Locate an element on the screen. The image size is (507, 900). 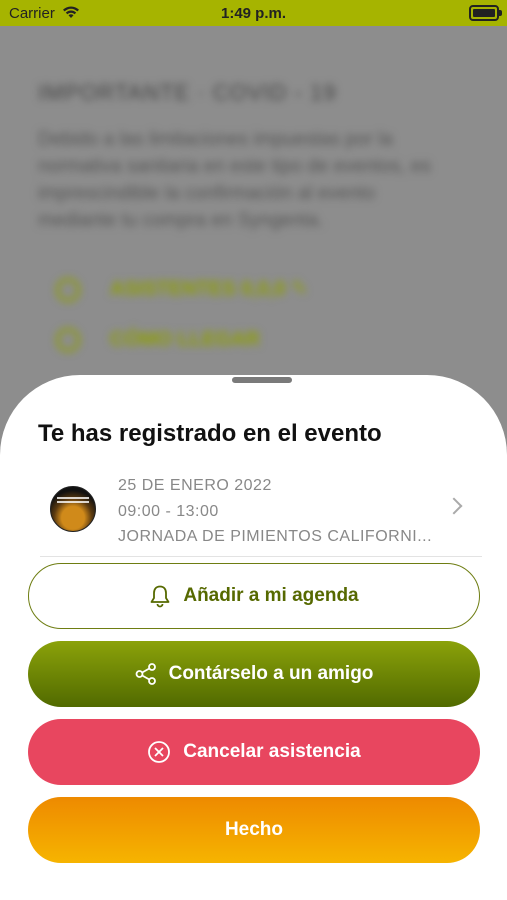
sheet-grabber is located at coordinates (262, 380).